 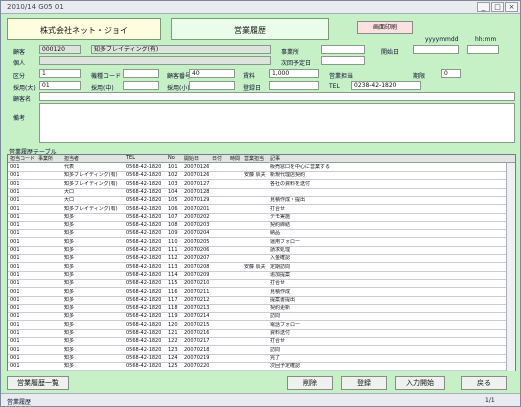 I want to click on next-field, so click(x=343, y=60).